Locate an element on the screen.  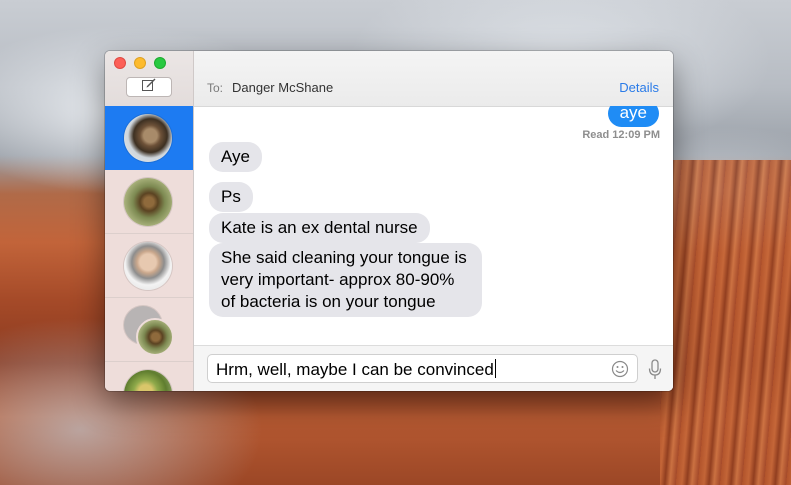
sidebar-titlebar is located at coordinates (149, 79).